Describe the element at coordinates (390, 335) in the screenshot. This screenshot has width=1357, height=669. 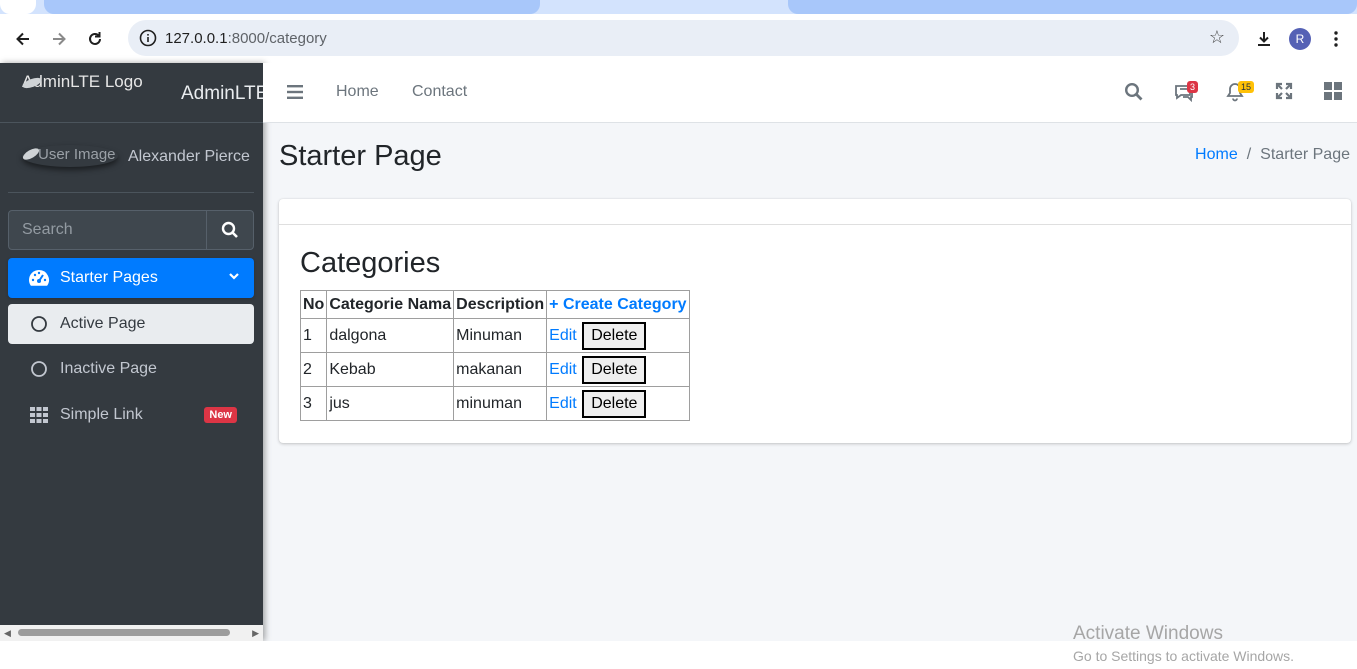
I see `cell-nama: dalgona` at that location.